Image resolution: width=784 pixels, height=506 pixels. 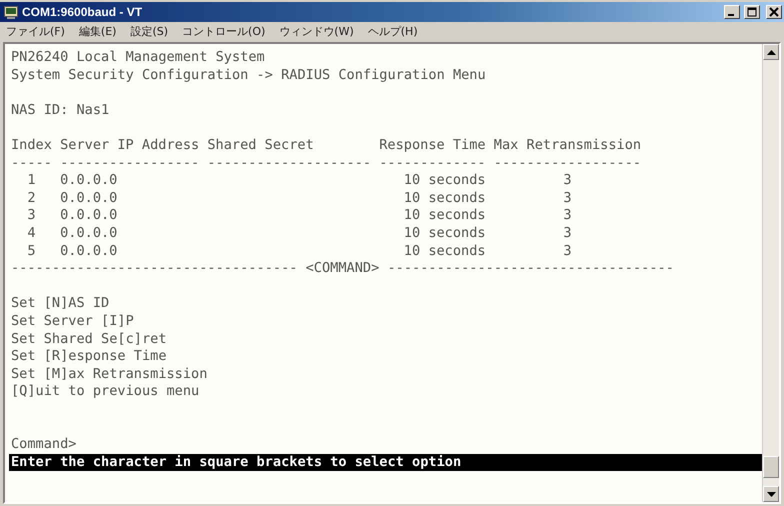 I want to click on menu-item: 編集(E), so click(x=97, y=31).